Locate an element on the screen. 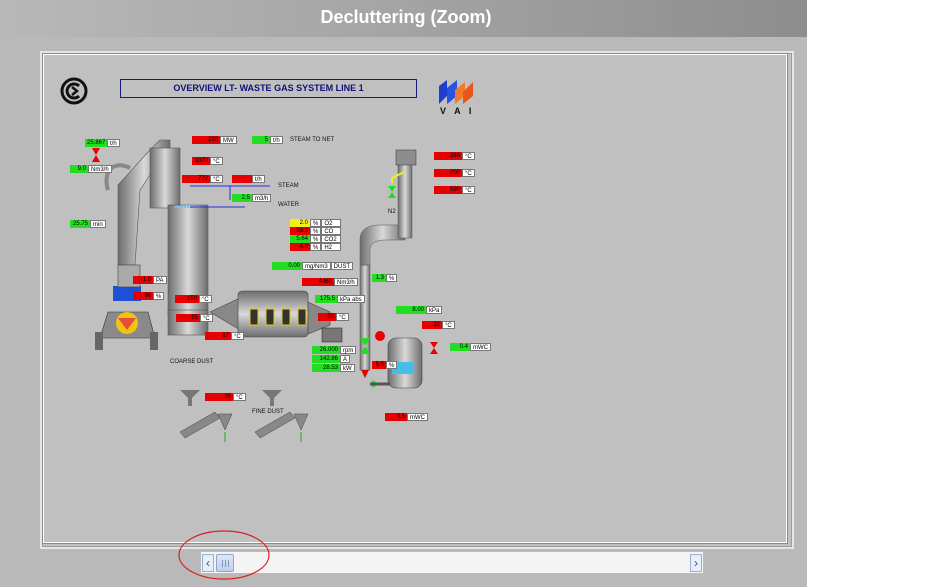  fine-dust-label: FINE DUST is located at coordinates (268, 412).